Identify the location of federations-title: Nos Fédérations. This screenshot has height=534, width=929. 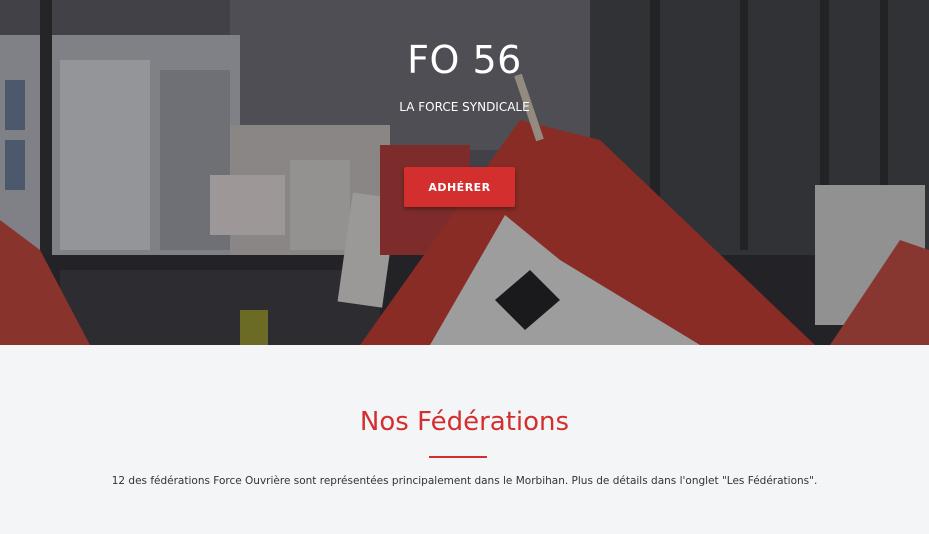
(464, 422).